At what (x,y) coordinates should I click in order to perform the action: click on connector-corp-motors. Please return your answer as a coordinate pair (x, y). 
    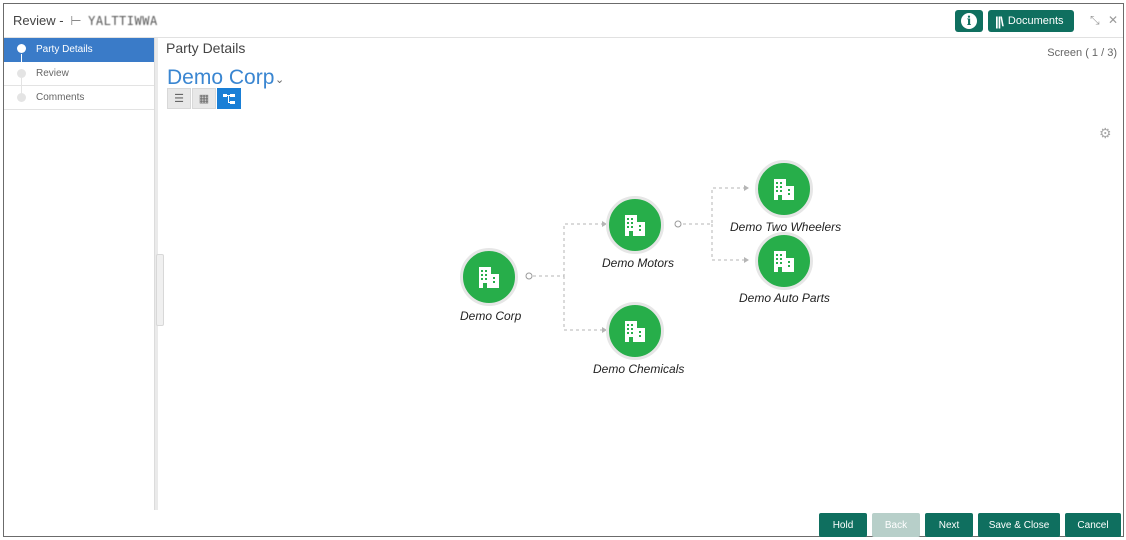
    Looking at the image, I should click on (567, 250).